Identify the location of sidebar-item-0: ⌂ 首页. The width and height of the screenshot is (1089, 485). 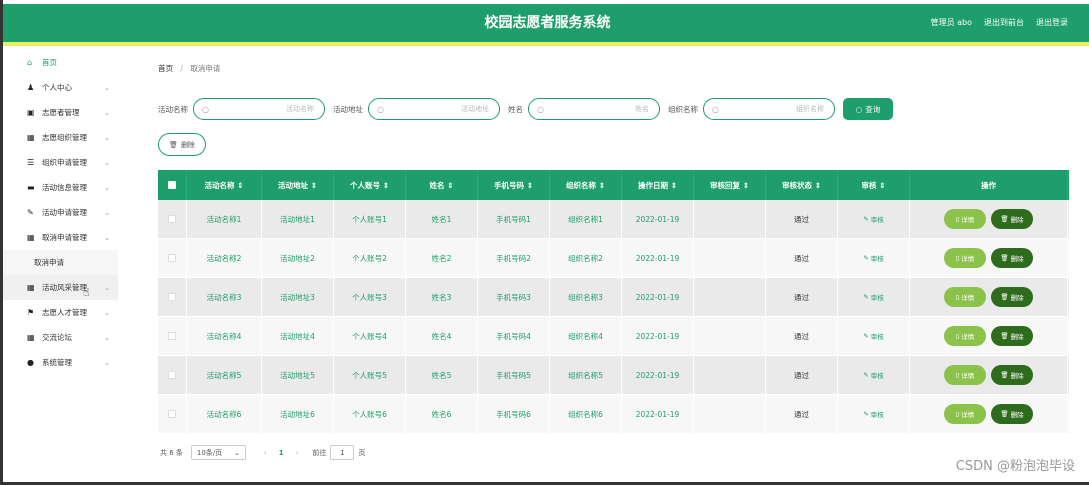
(60, 62).